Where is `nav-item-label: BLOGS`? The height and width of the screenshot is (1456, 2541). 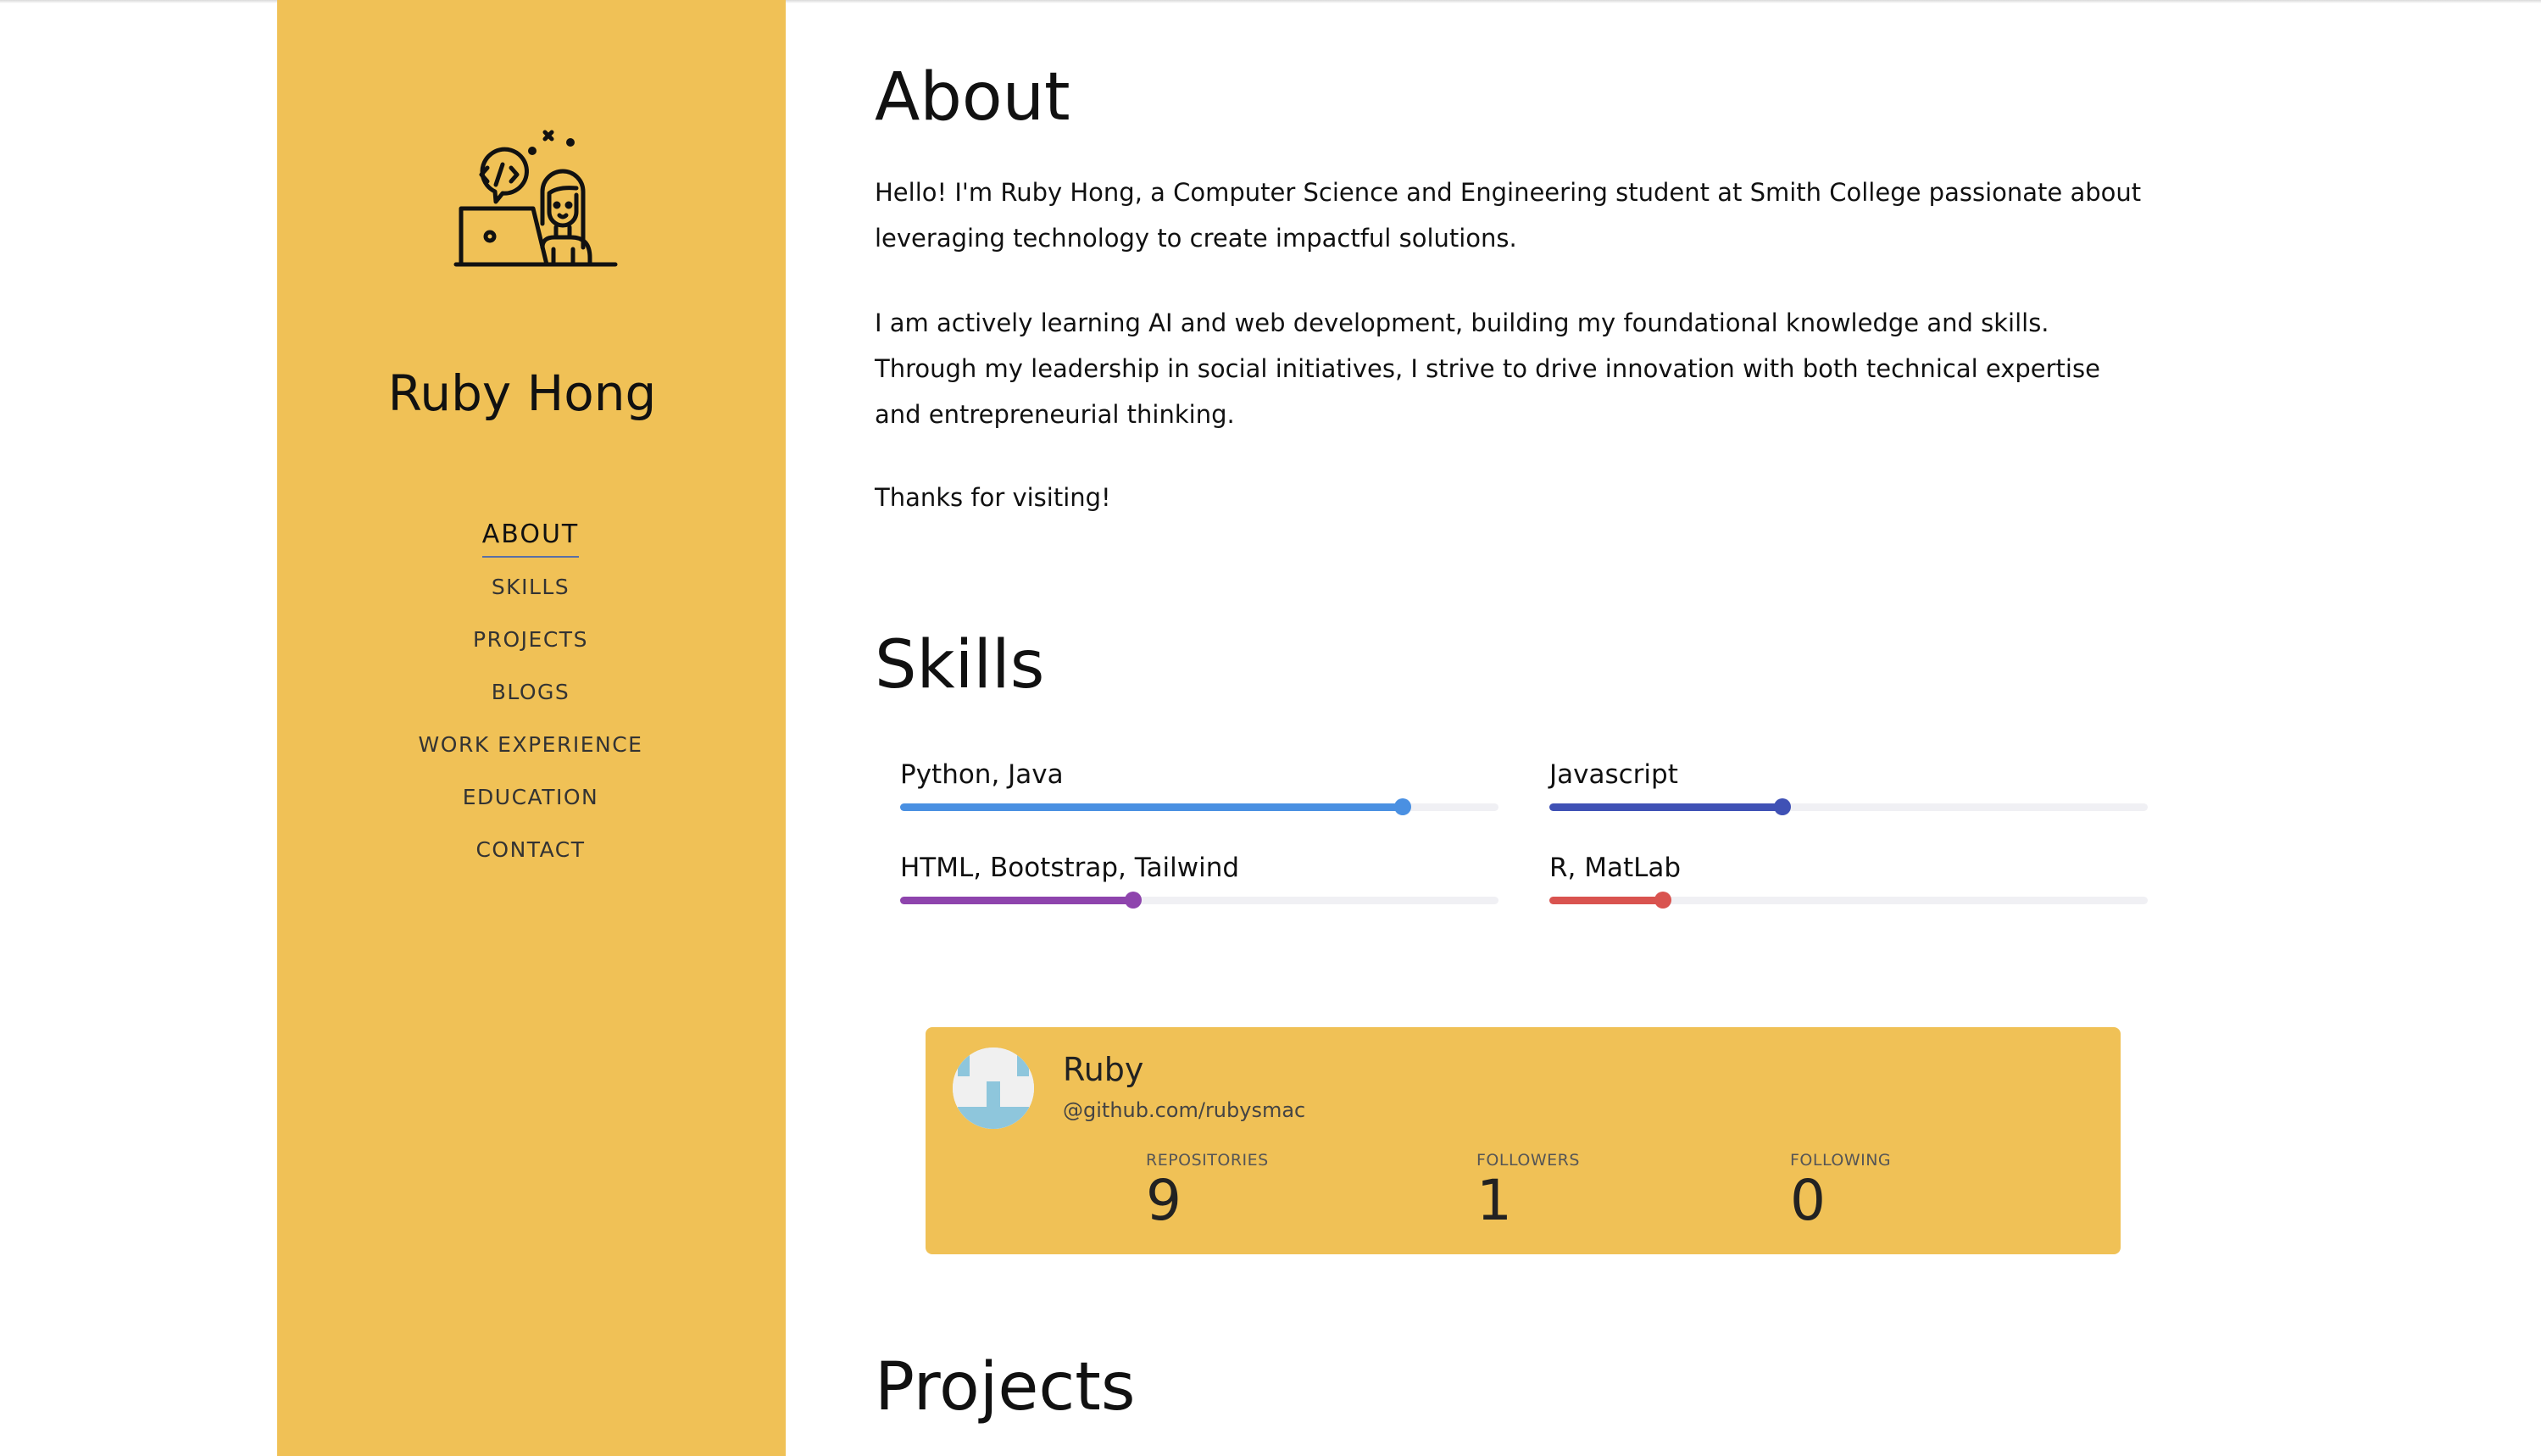 nav-item-label: BLOGS is located at coordinates (530, 692).